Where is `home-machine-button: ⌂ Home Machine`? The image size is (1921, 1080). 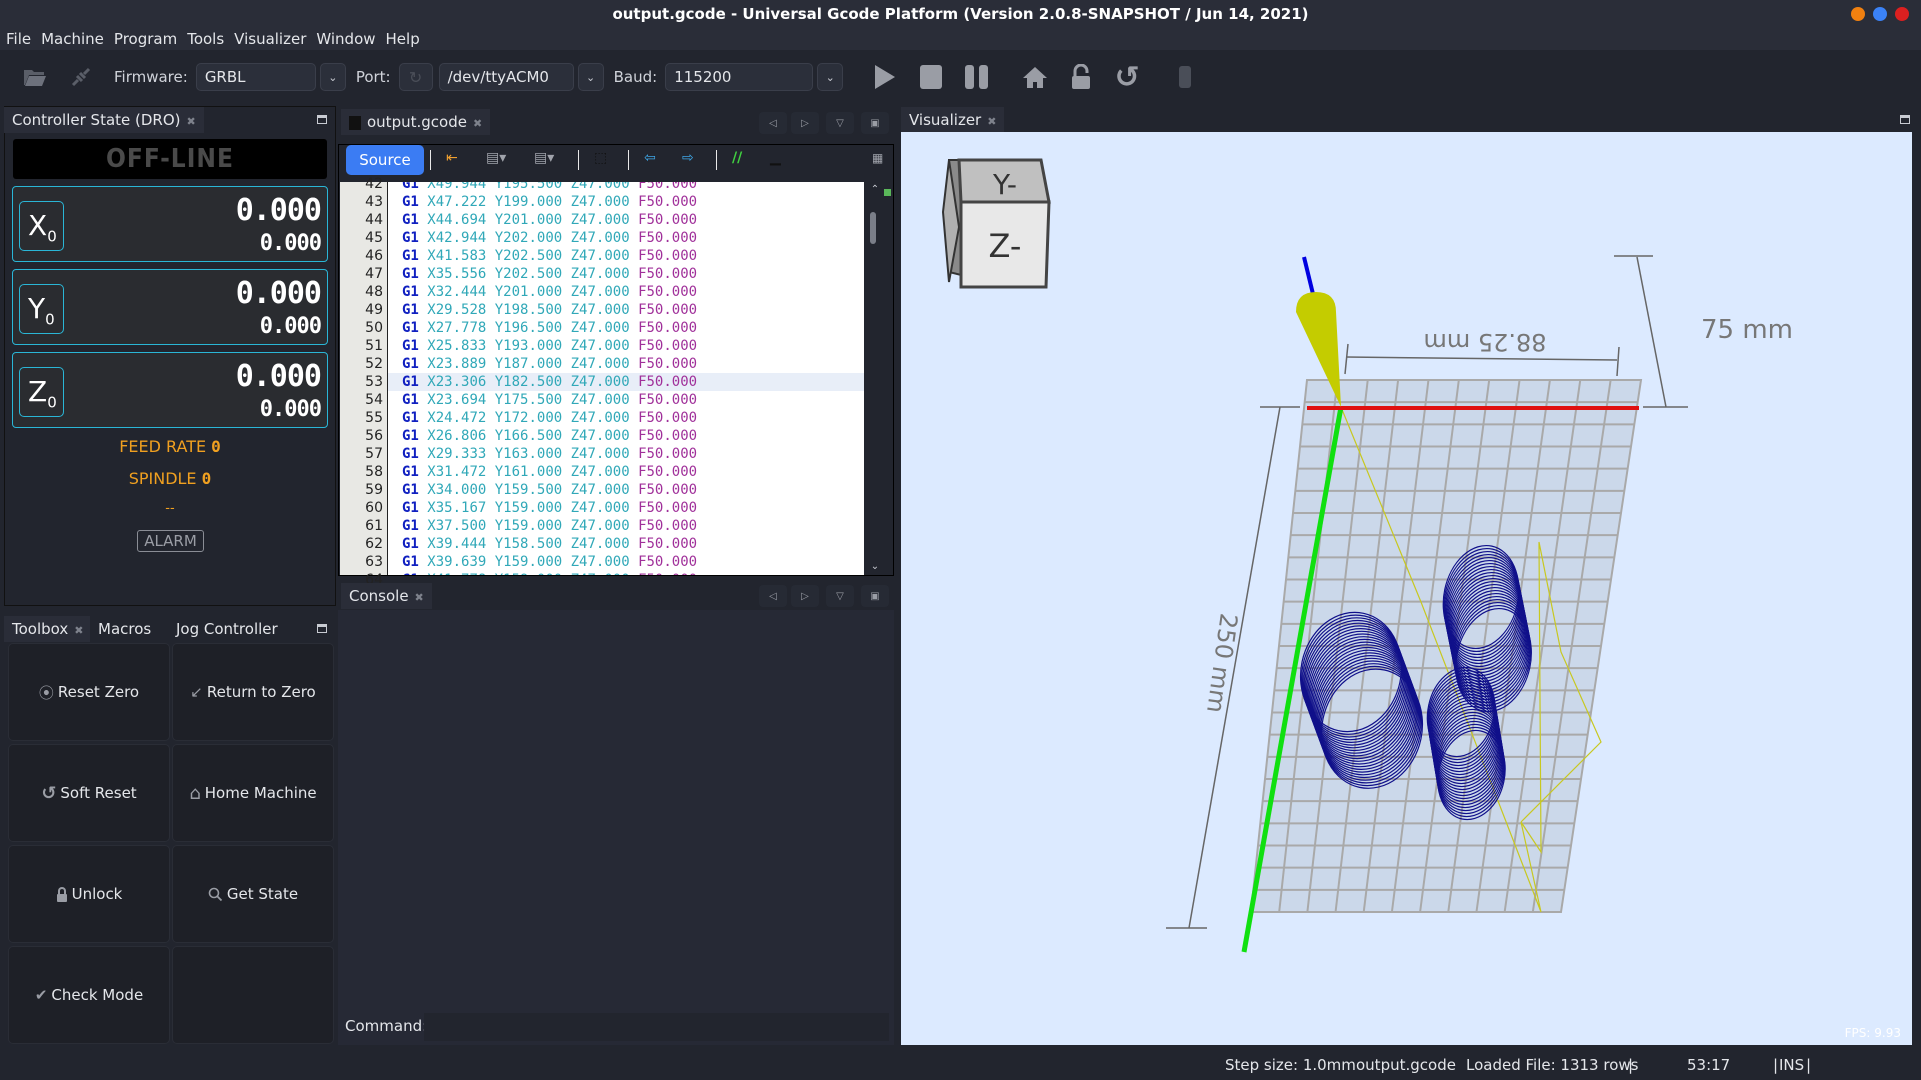
home-machine-button: ⌂ Home Machine is located at coordinates (253, 793).